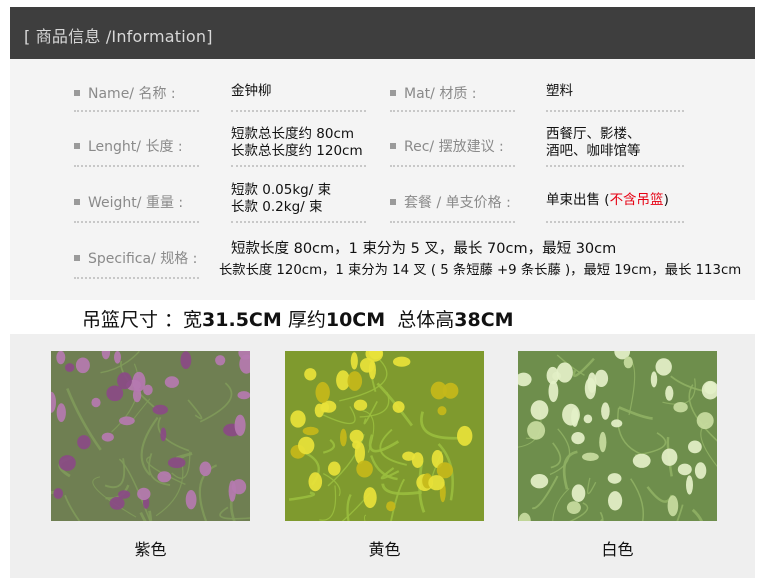  Describe the element at coordinates (424, 249) in the screenshot. I see `specifica-value-short: 短款长度 80cm，1 束分为 5 叉，最长 70cm，最短 30cm` at that location.